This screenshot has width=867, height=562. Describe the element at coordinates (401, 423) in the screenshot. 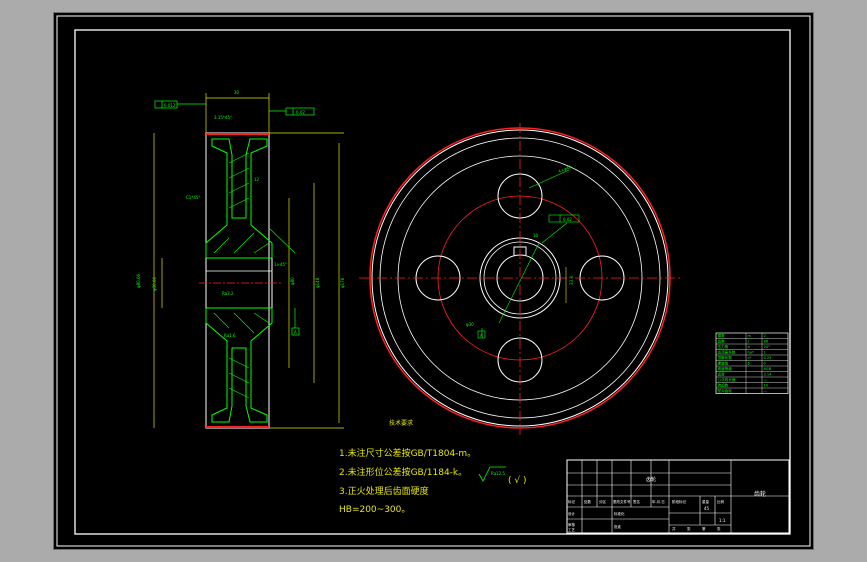

I see `notes-heading: 技术要求` at that location.